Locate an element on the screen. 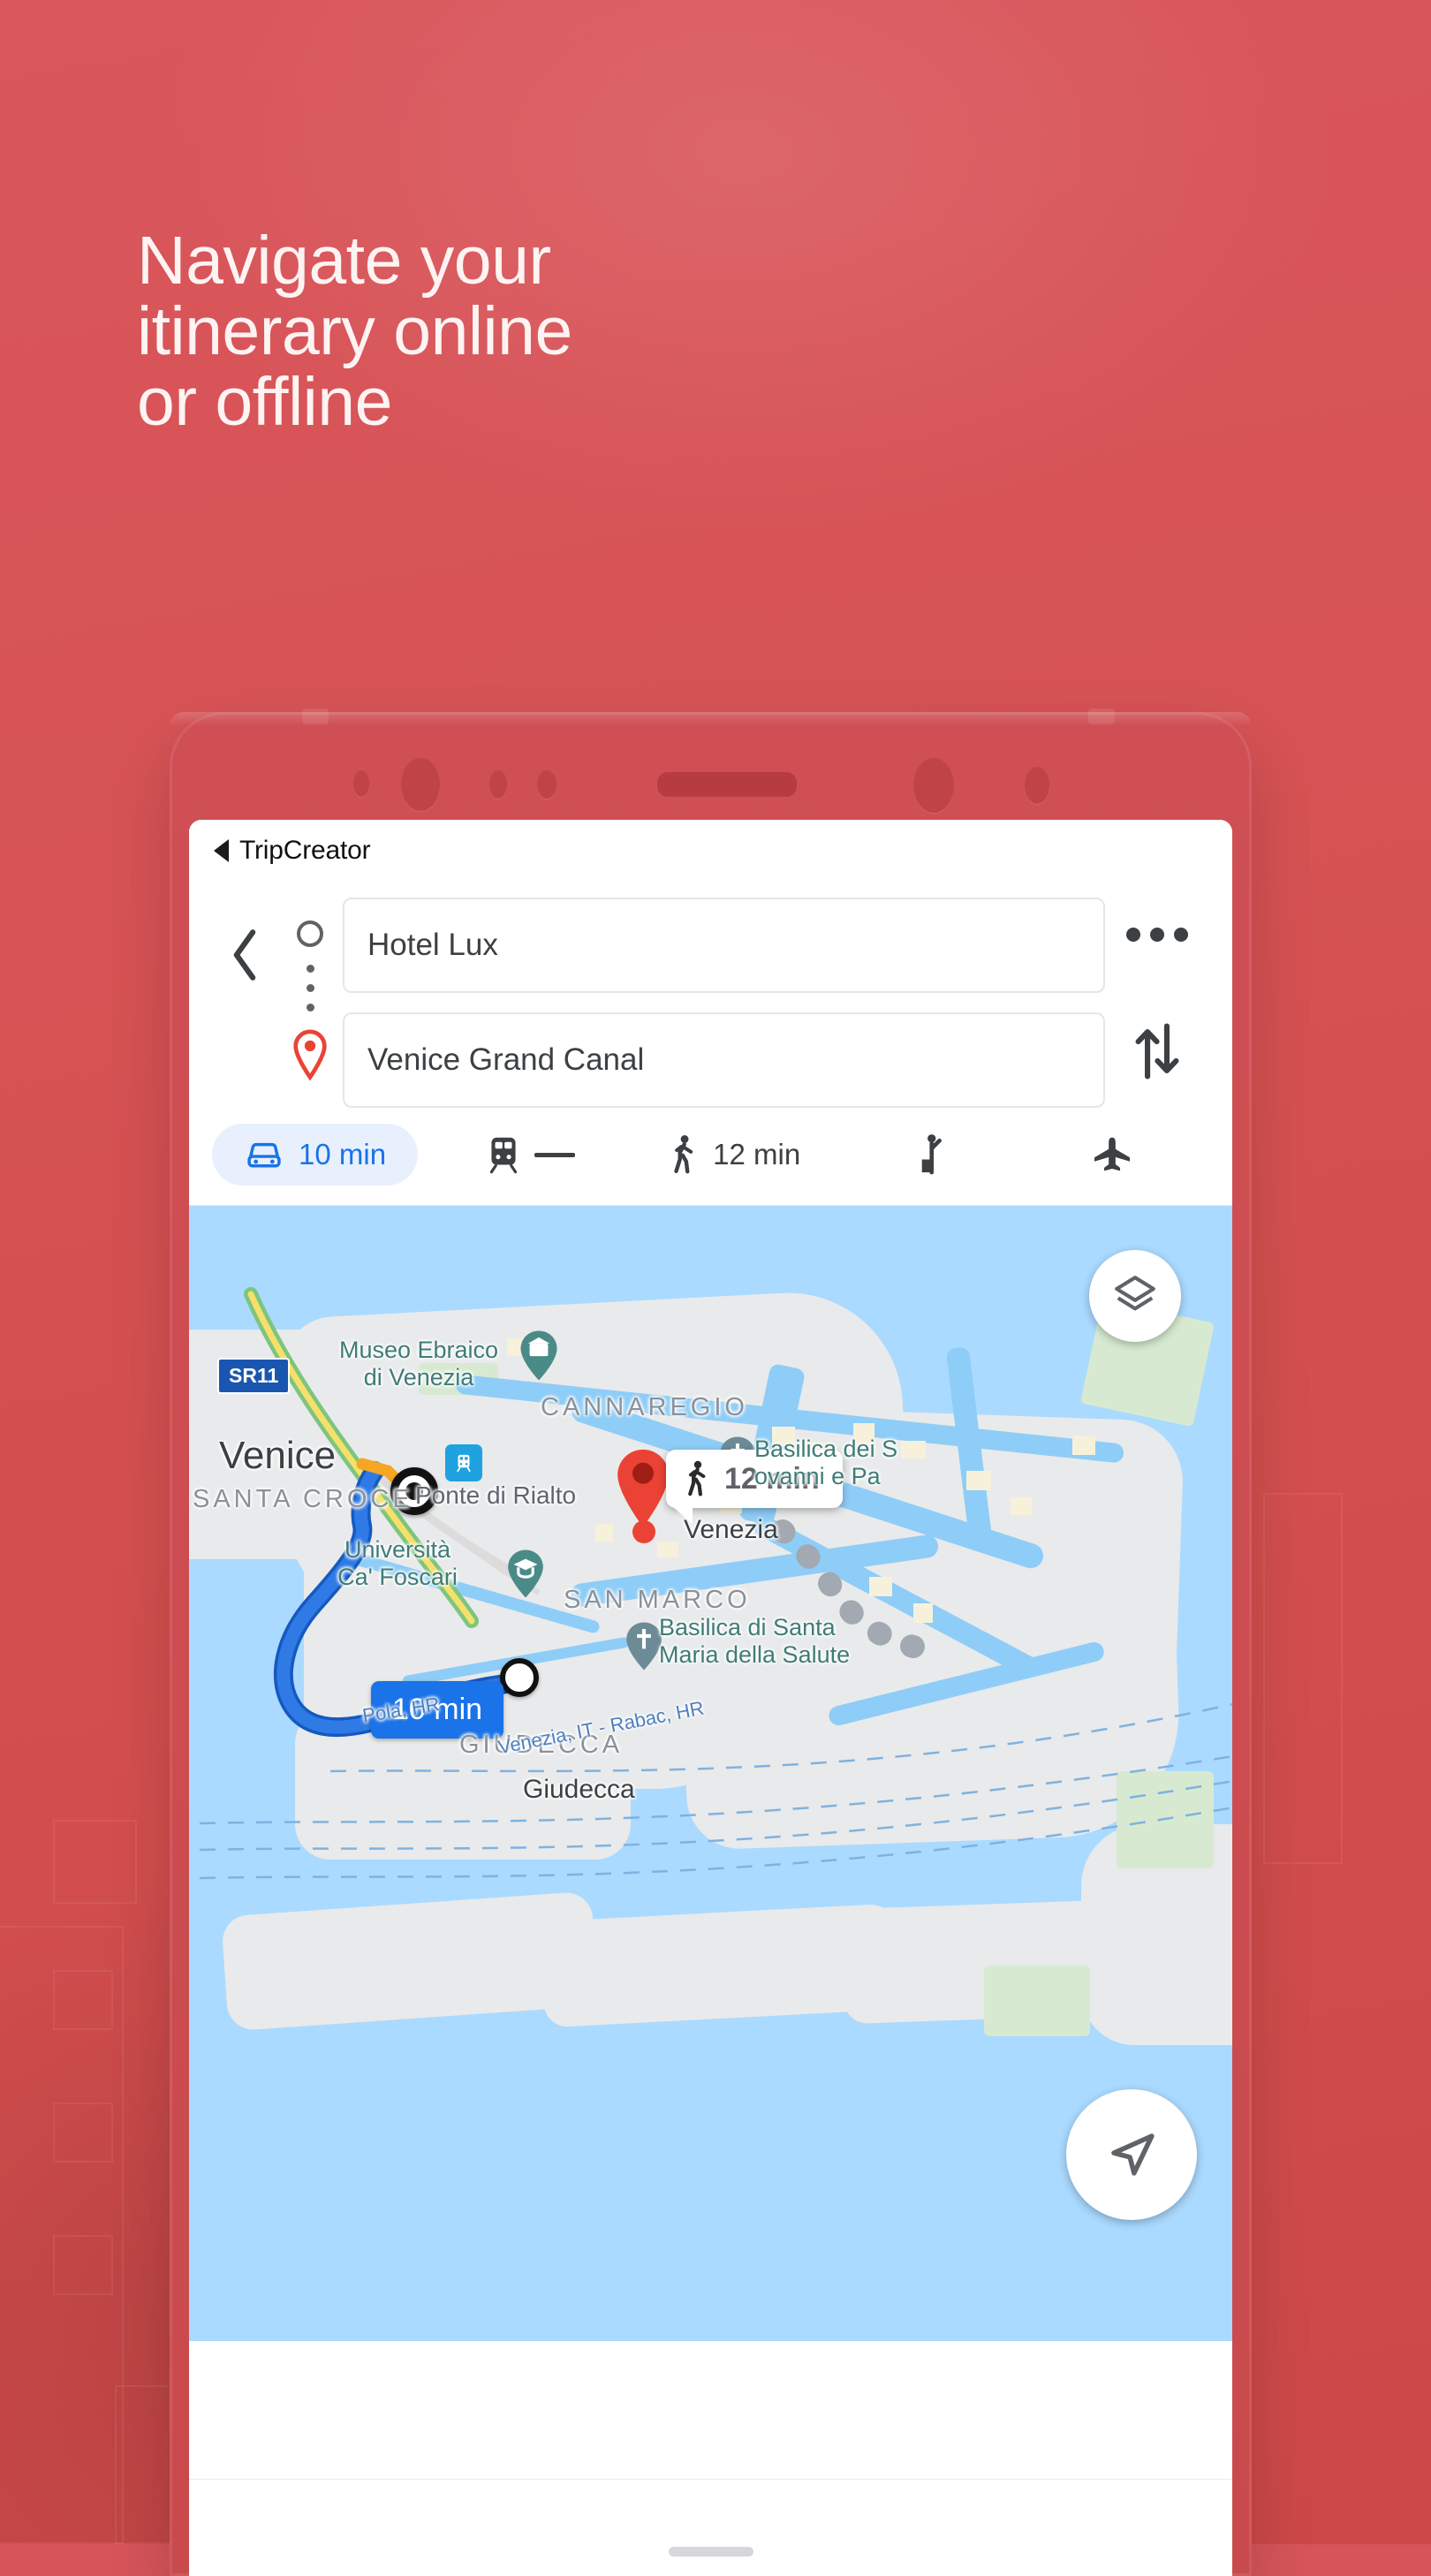  map-label-giudecca-place: Giudecca is located at coordinates (579, 1790).